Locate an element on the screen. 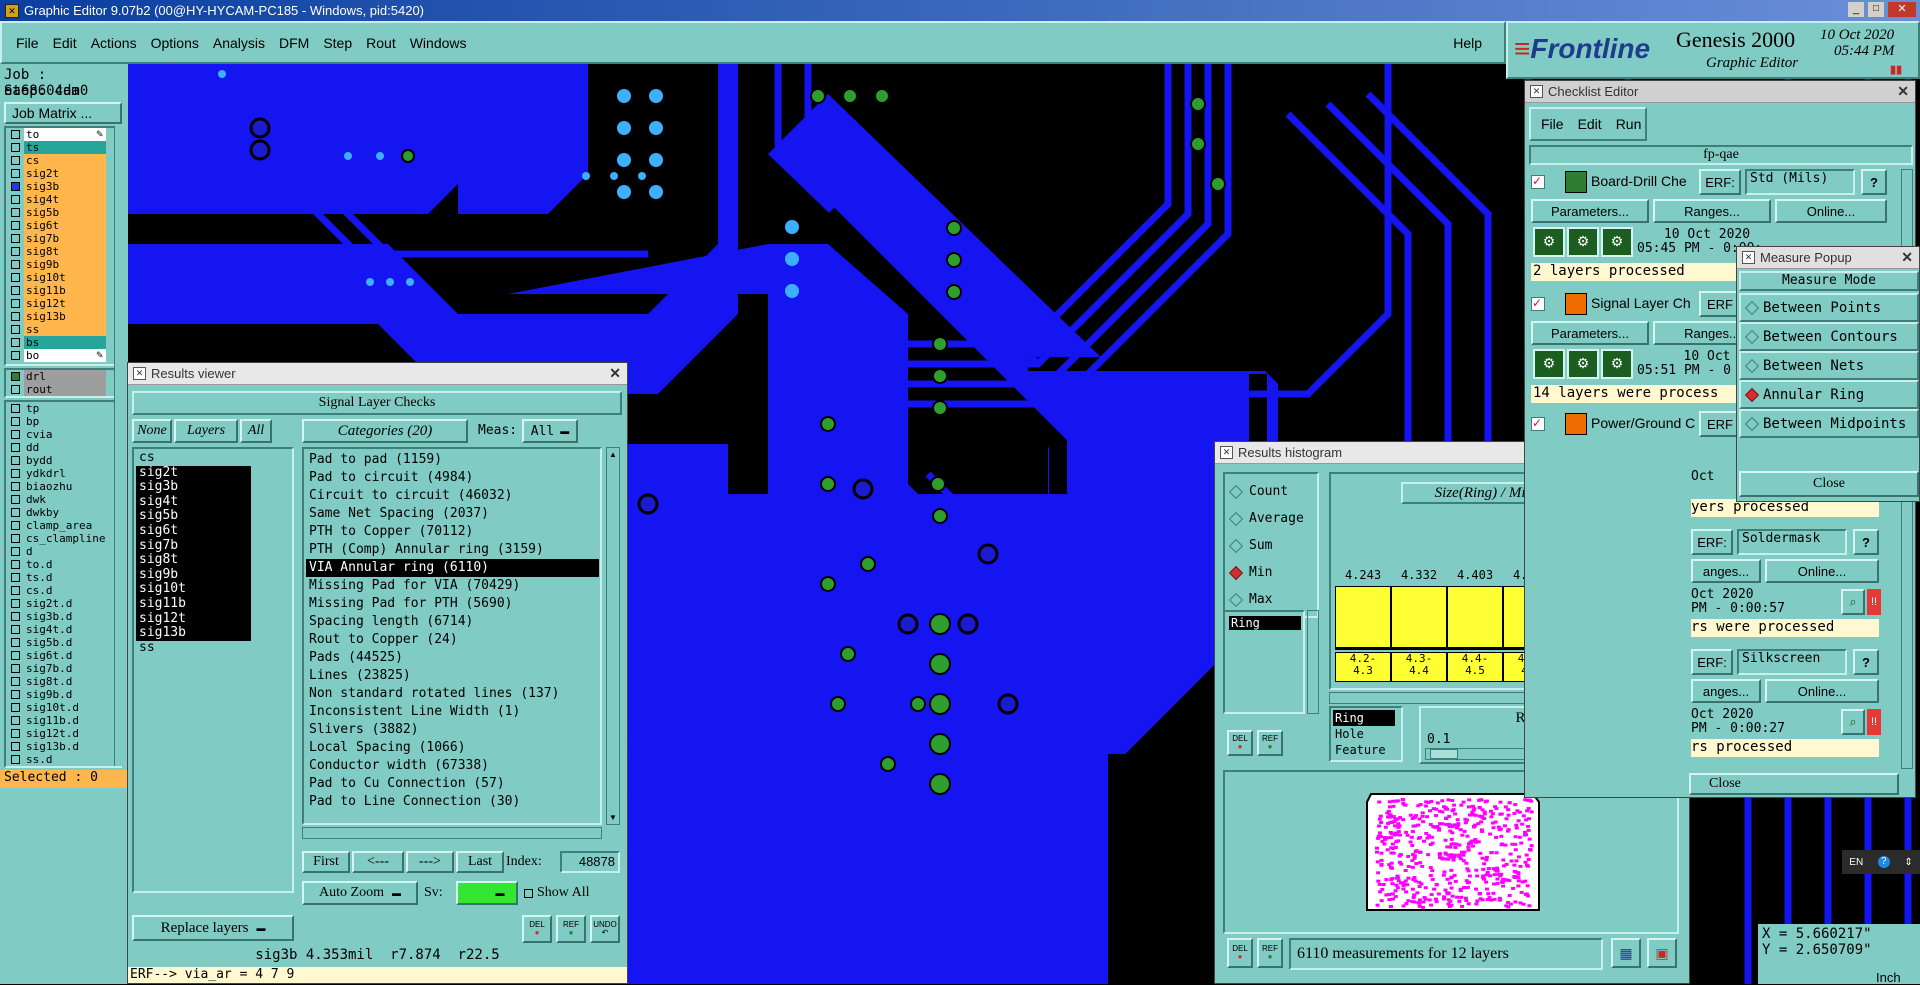  layer-name: d is located at coordinates (65, 551).